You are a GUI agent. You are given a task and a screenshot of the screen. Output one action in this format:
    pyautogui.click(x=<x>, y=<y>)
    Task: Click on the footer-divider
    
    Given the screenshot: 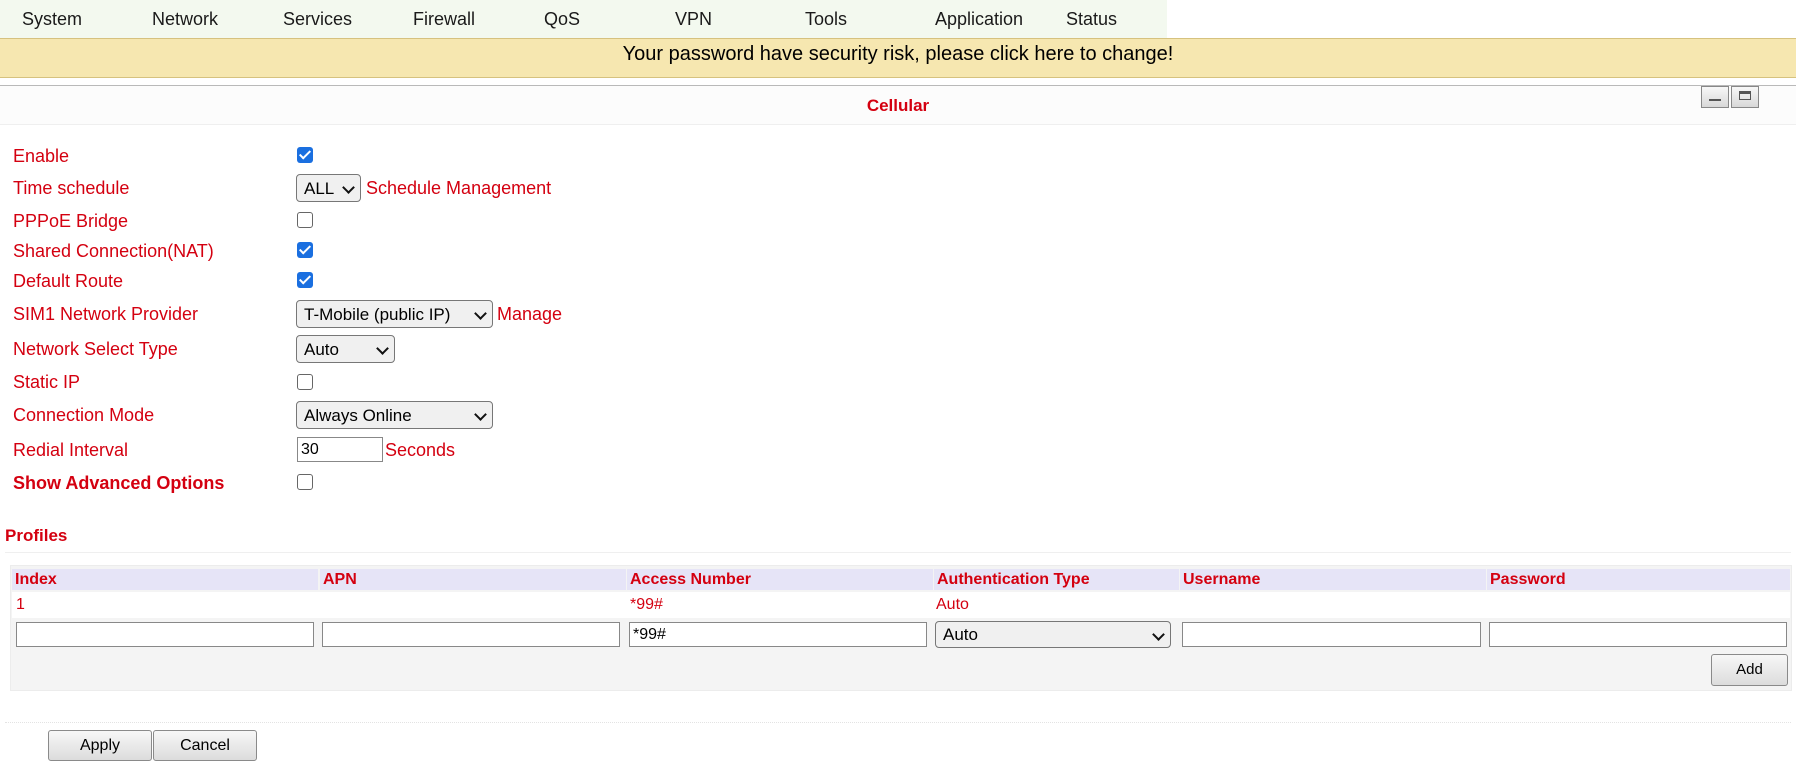 What is the action you would take?
    pyautogui.click(x=898, y=723)
    